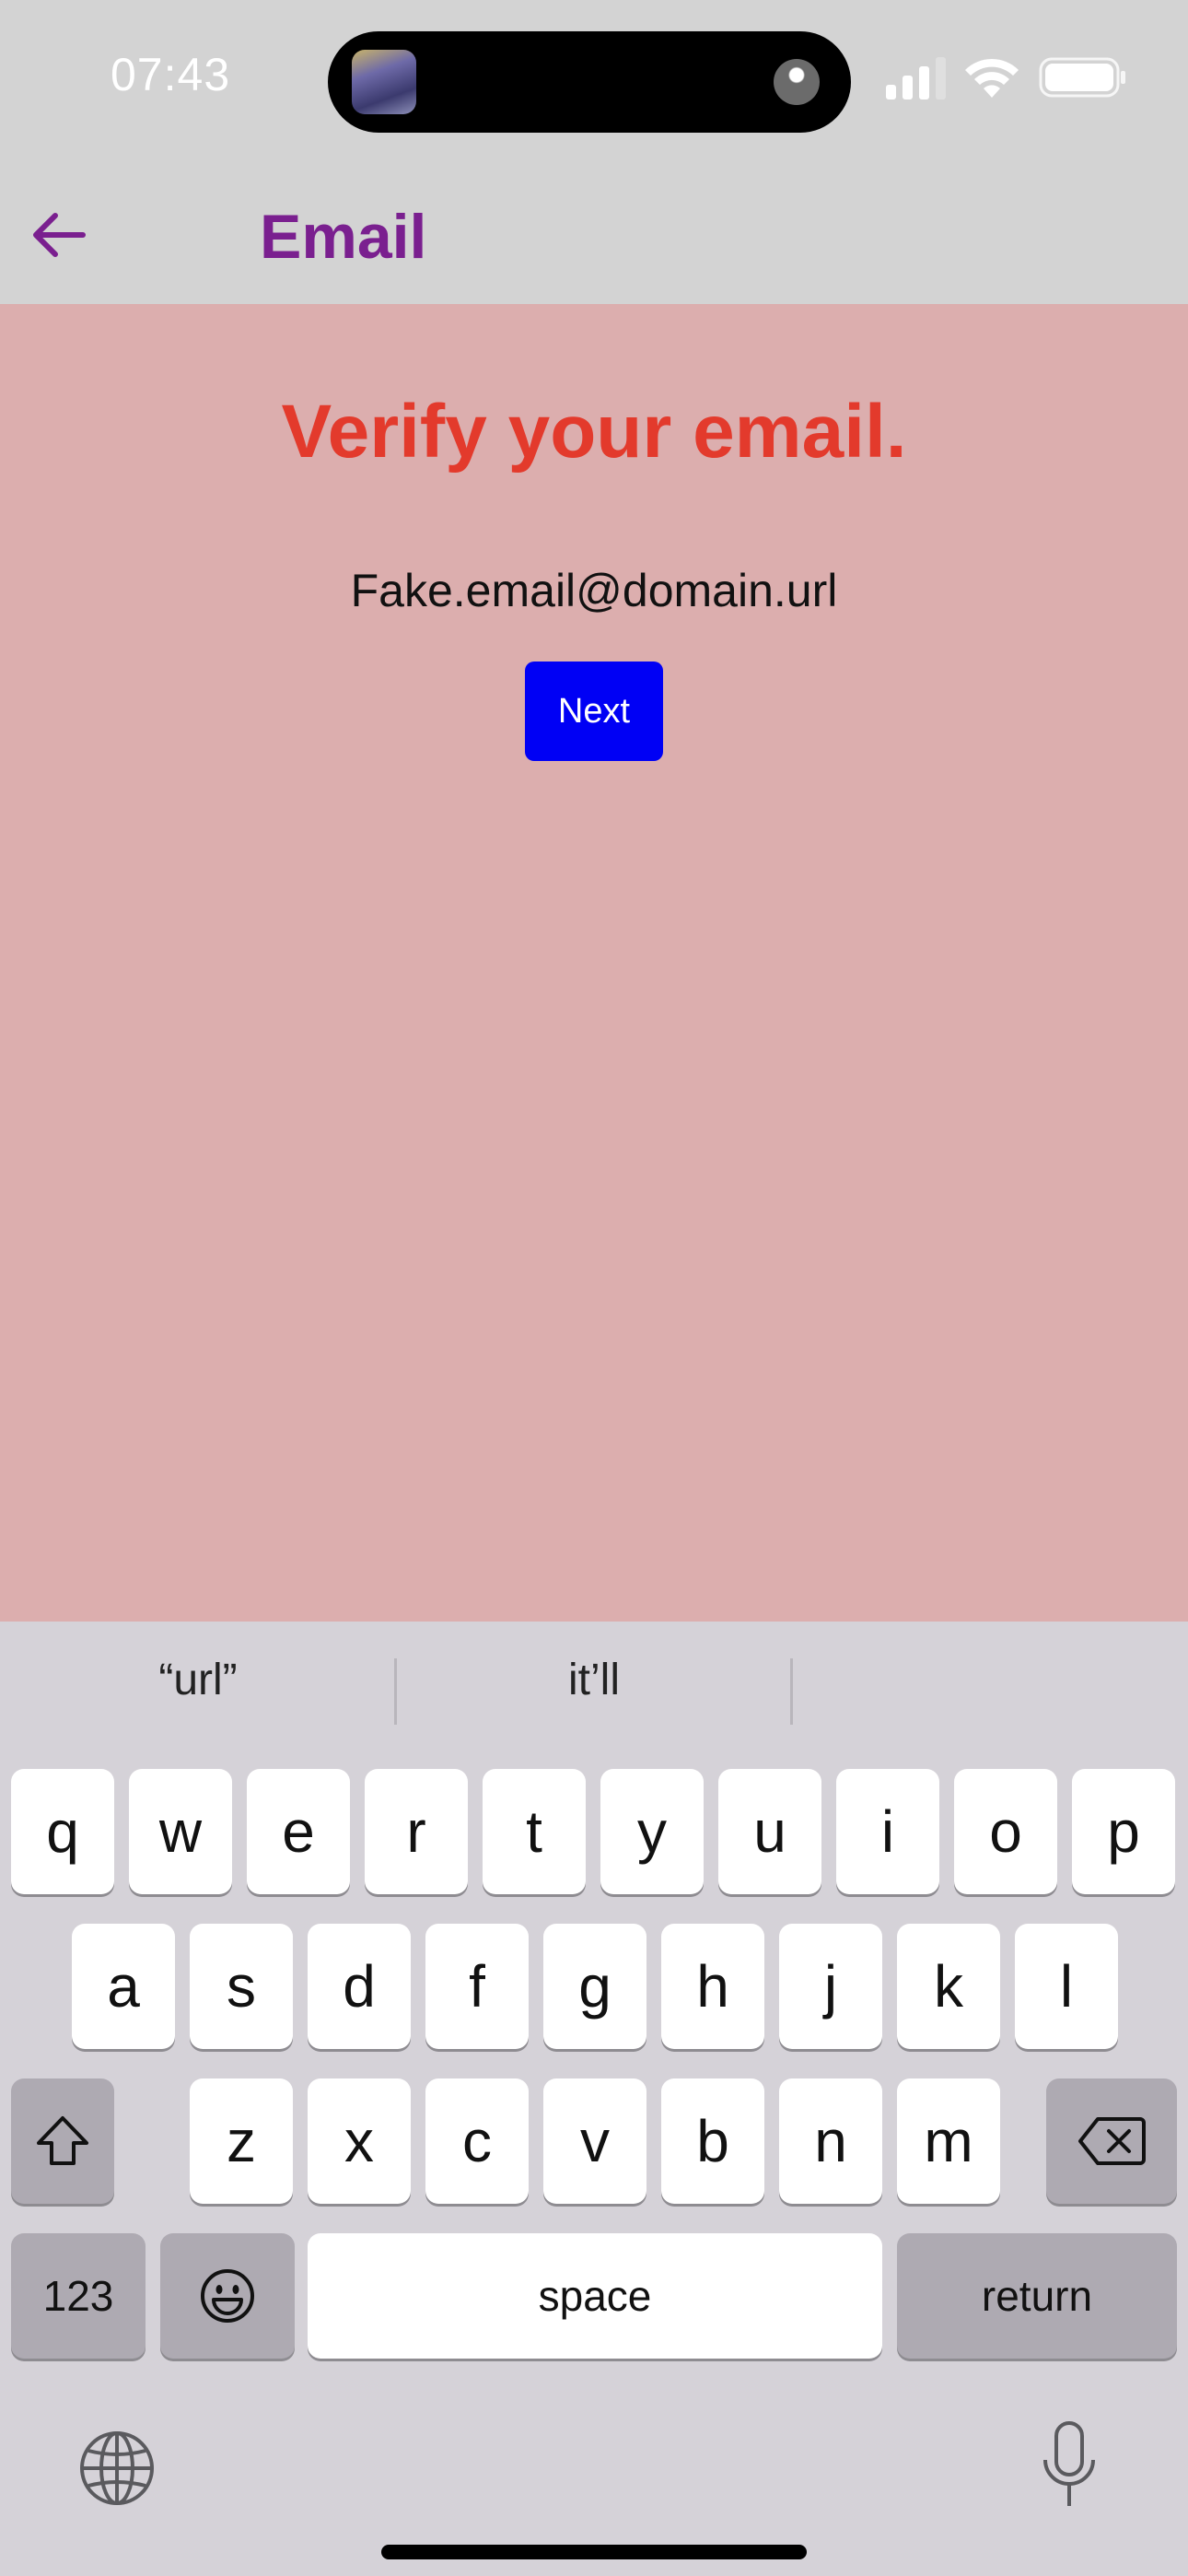 The image size is (1188, 2576). What do you see at coordinates (1066, 1986) in the screenshot?
I see `key-l: l` at bounding box center [1066, 1986].